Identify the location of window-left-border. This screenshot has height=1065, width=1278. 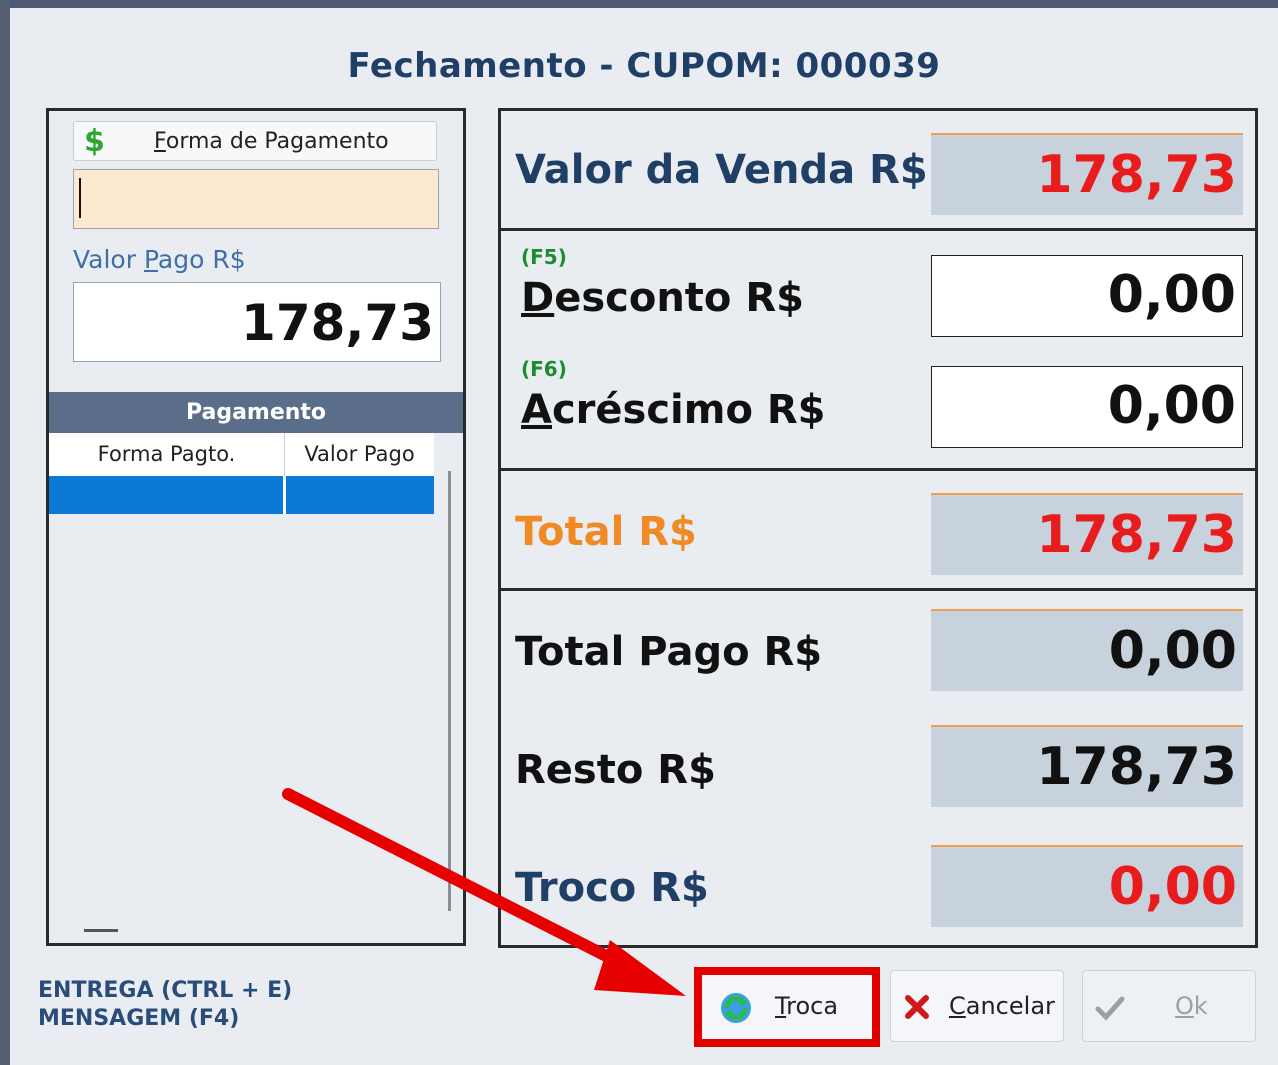
(5, 532).